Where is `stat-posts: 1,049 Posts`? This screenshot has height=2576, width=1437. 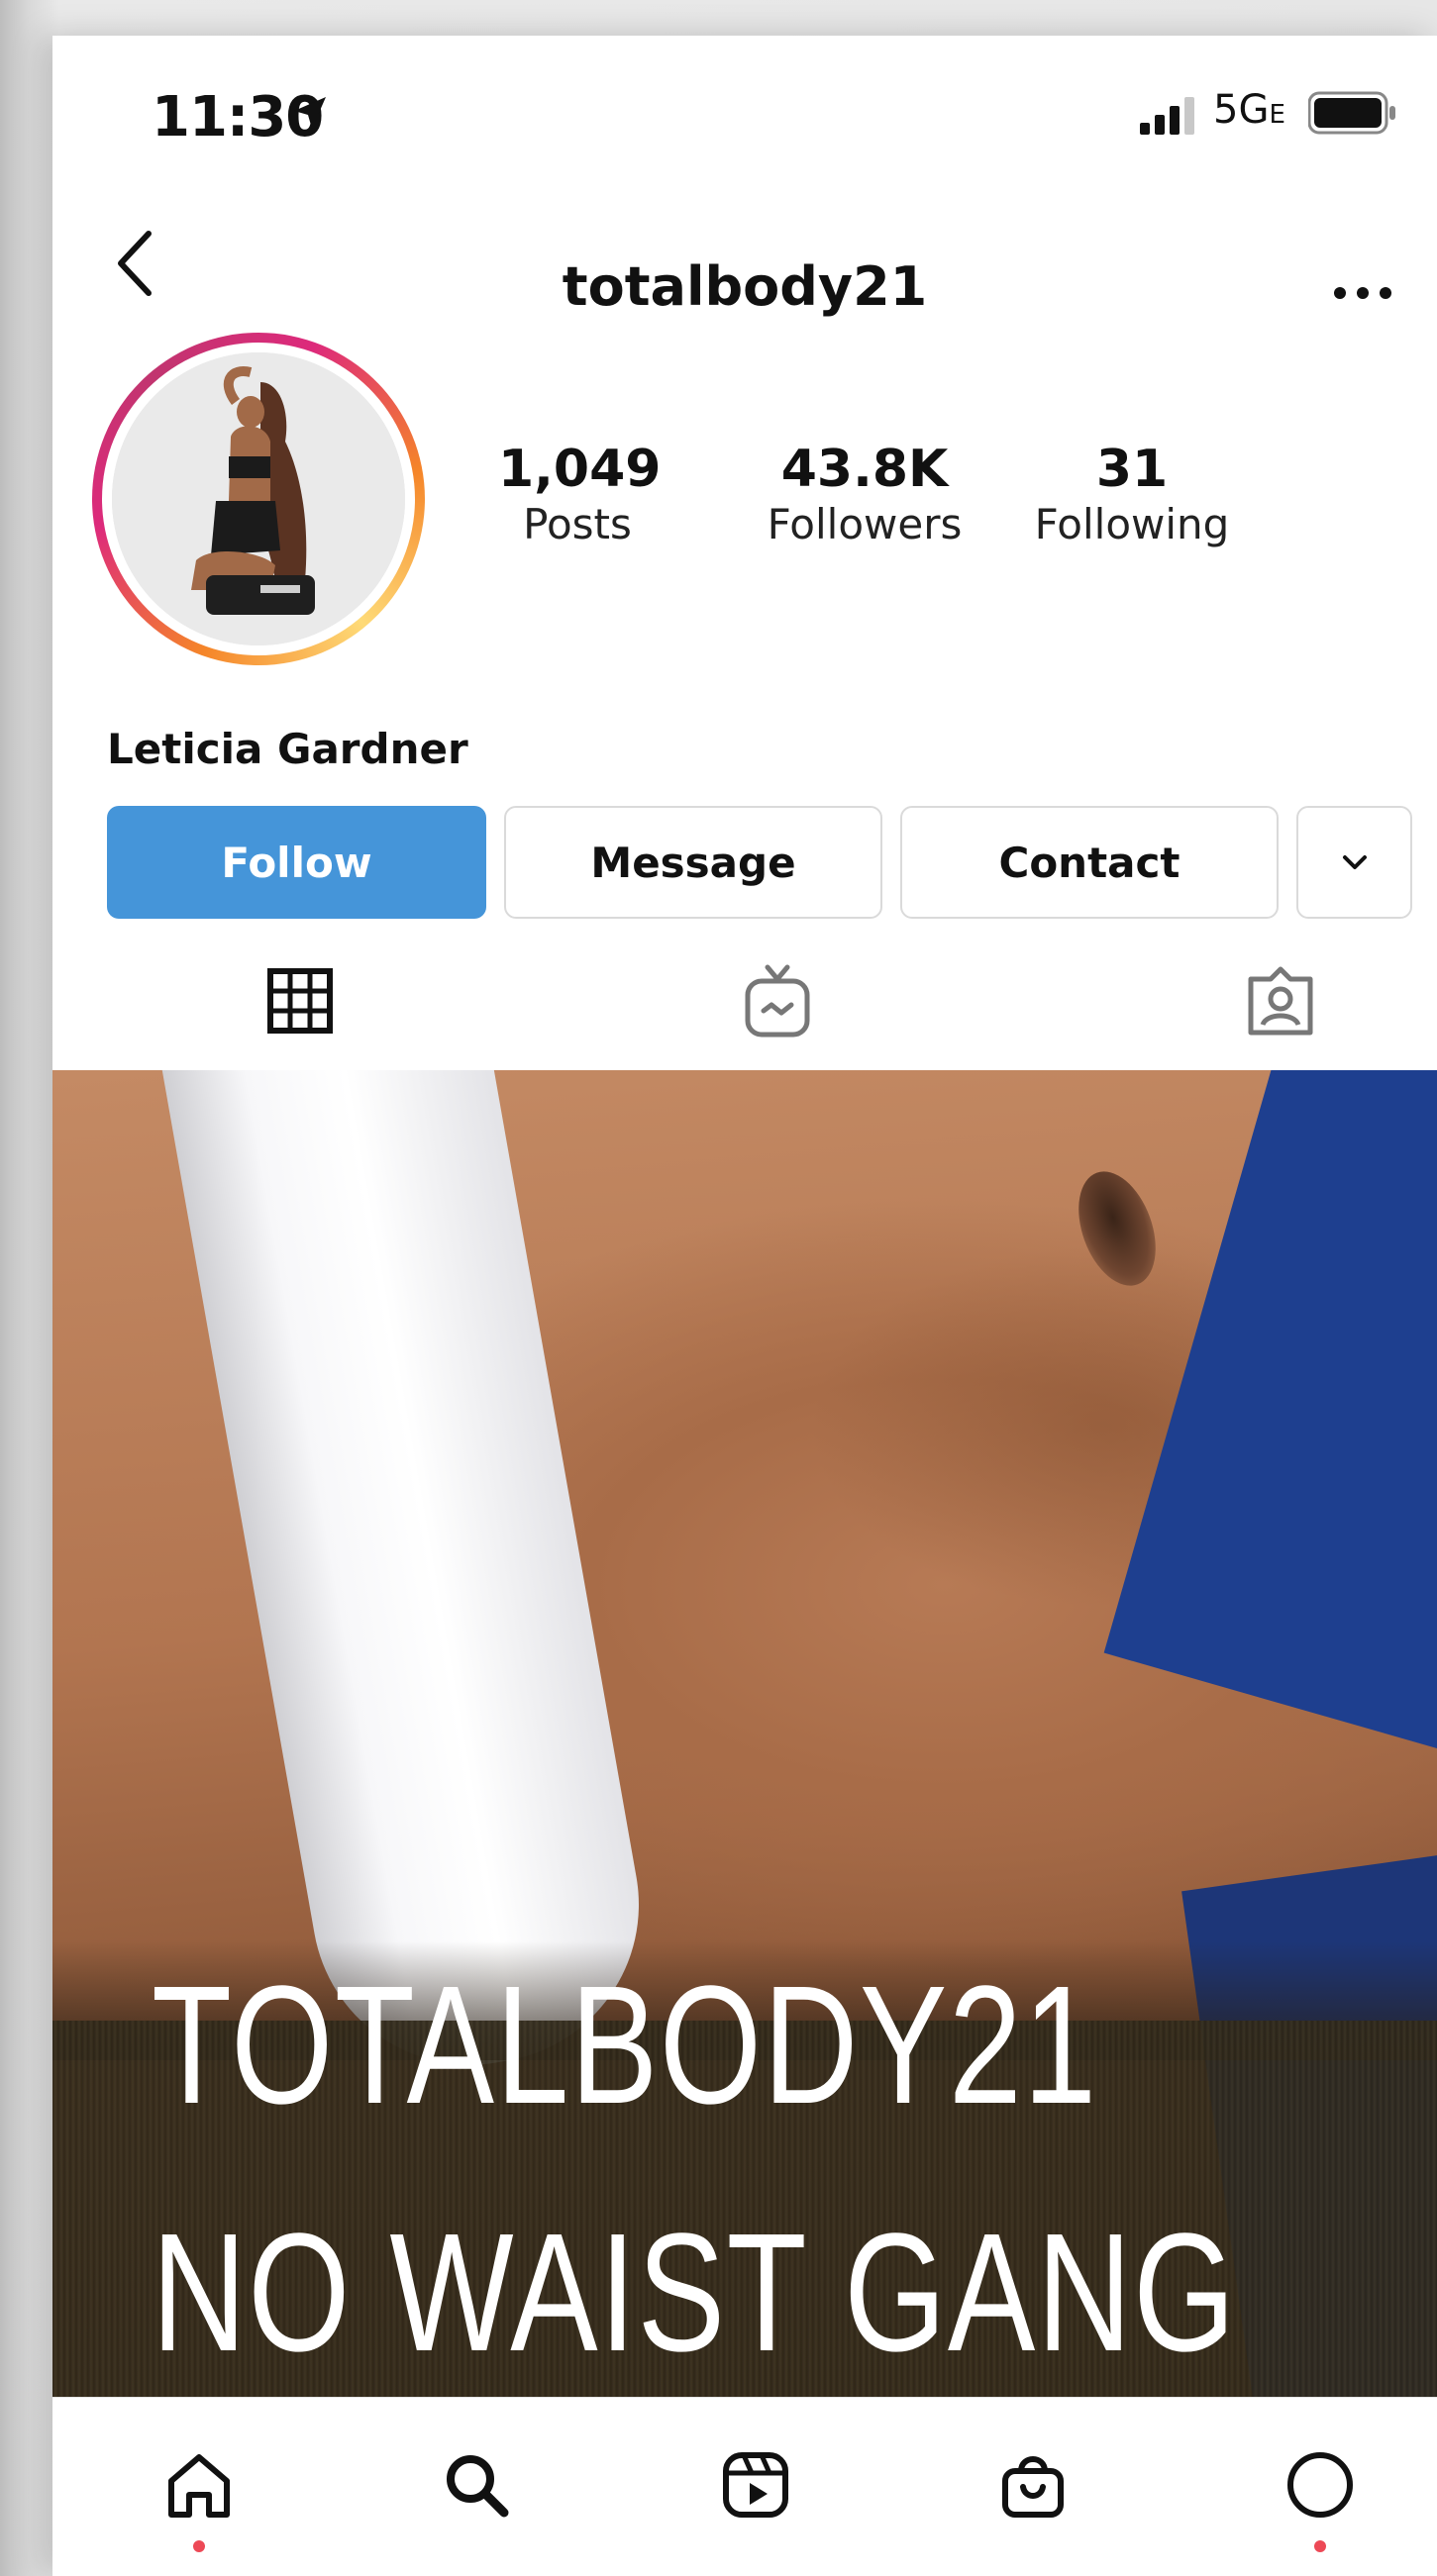
stat-posts: 1,049 Posts is located at coordinates (580, 495).